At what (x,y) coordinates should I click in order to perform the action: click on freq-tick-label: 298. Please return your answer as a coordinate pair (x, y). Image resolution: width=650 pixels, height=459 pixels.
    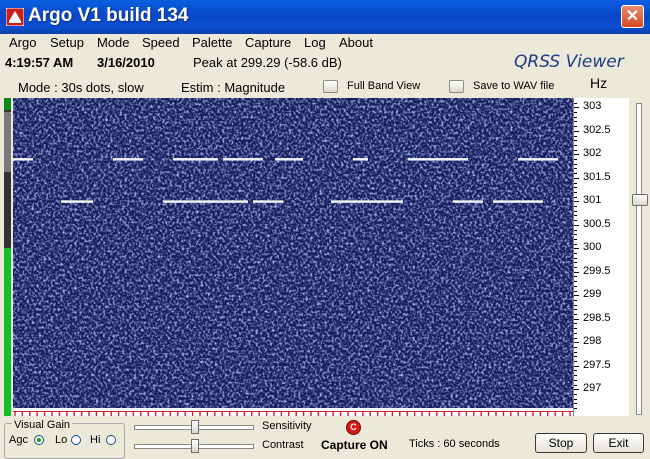
    Looking at the image, I should click on (592, 341).